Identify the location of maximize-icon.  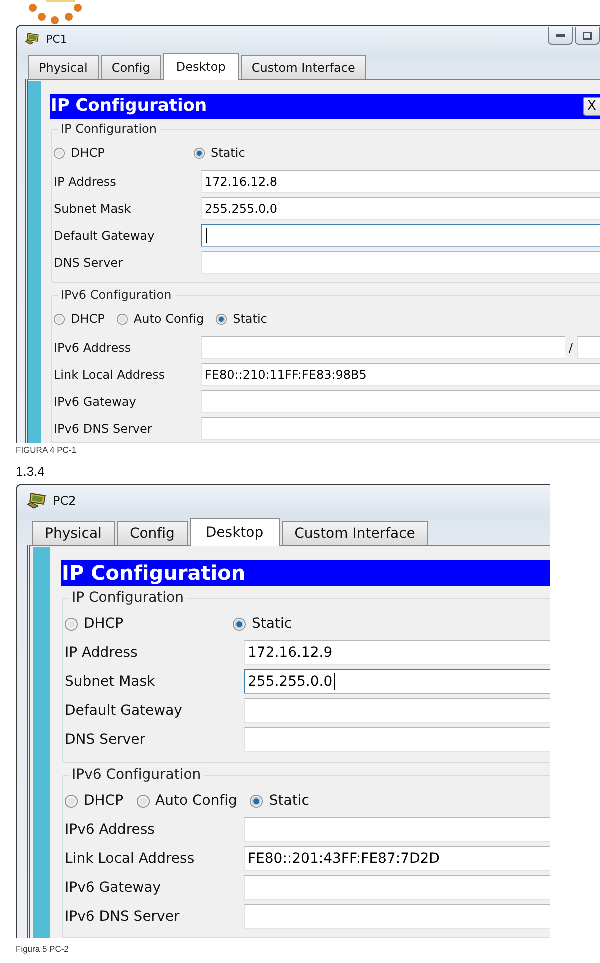
(587, 36).